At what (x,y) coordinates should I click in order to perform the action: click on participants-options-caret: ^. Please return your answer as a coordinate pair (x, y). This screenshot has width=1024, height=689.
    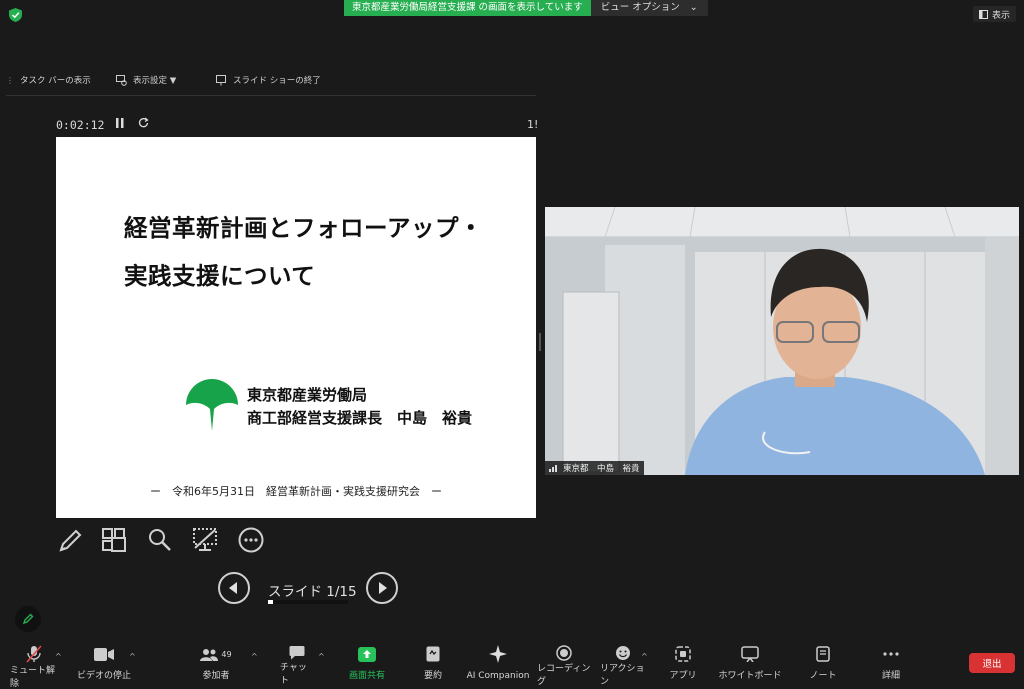
    Looking at the image, I should click on (254, 656).